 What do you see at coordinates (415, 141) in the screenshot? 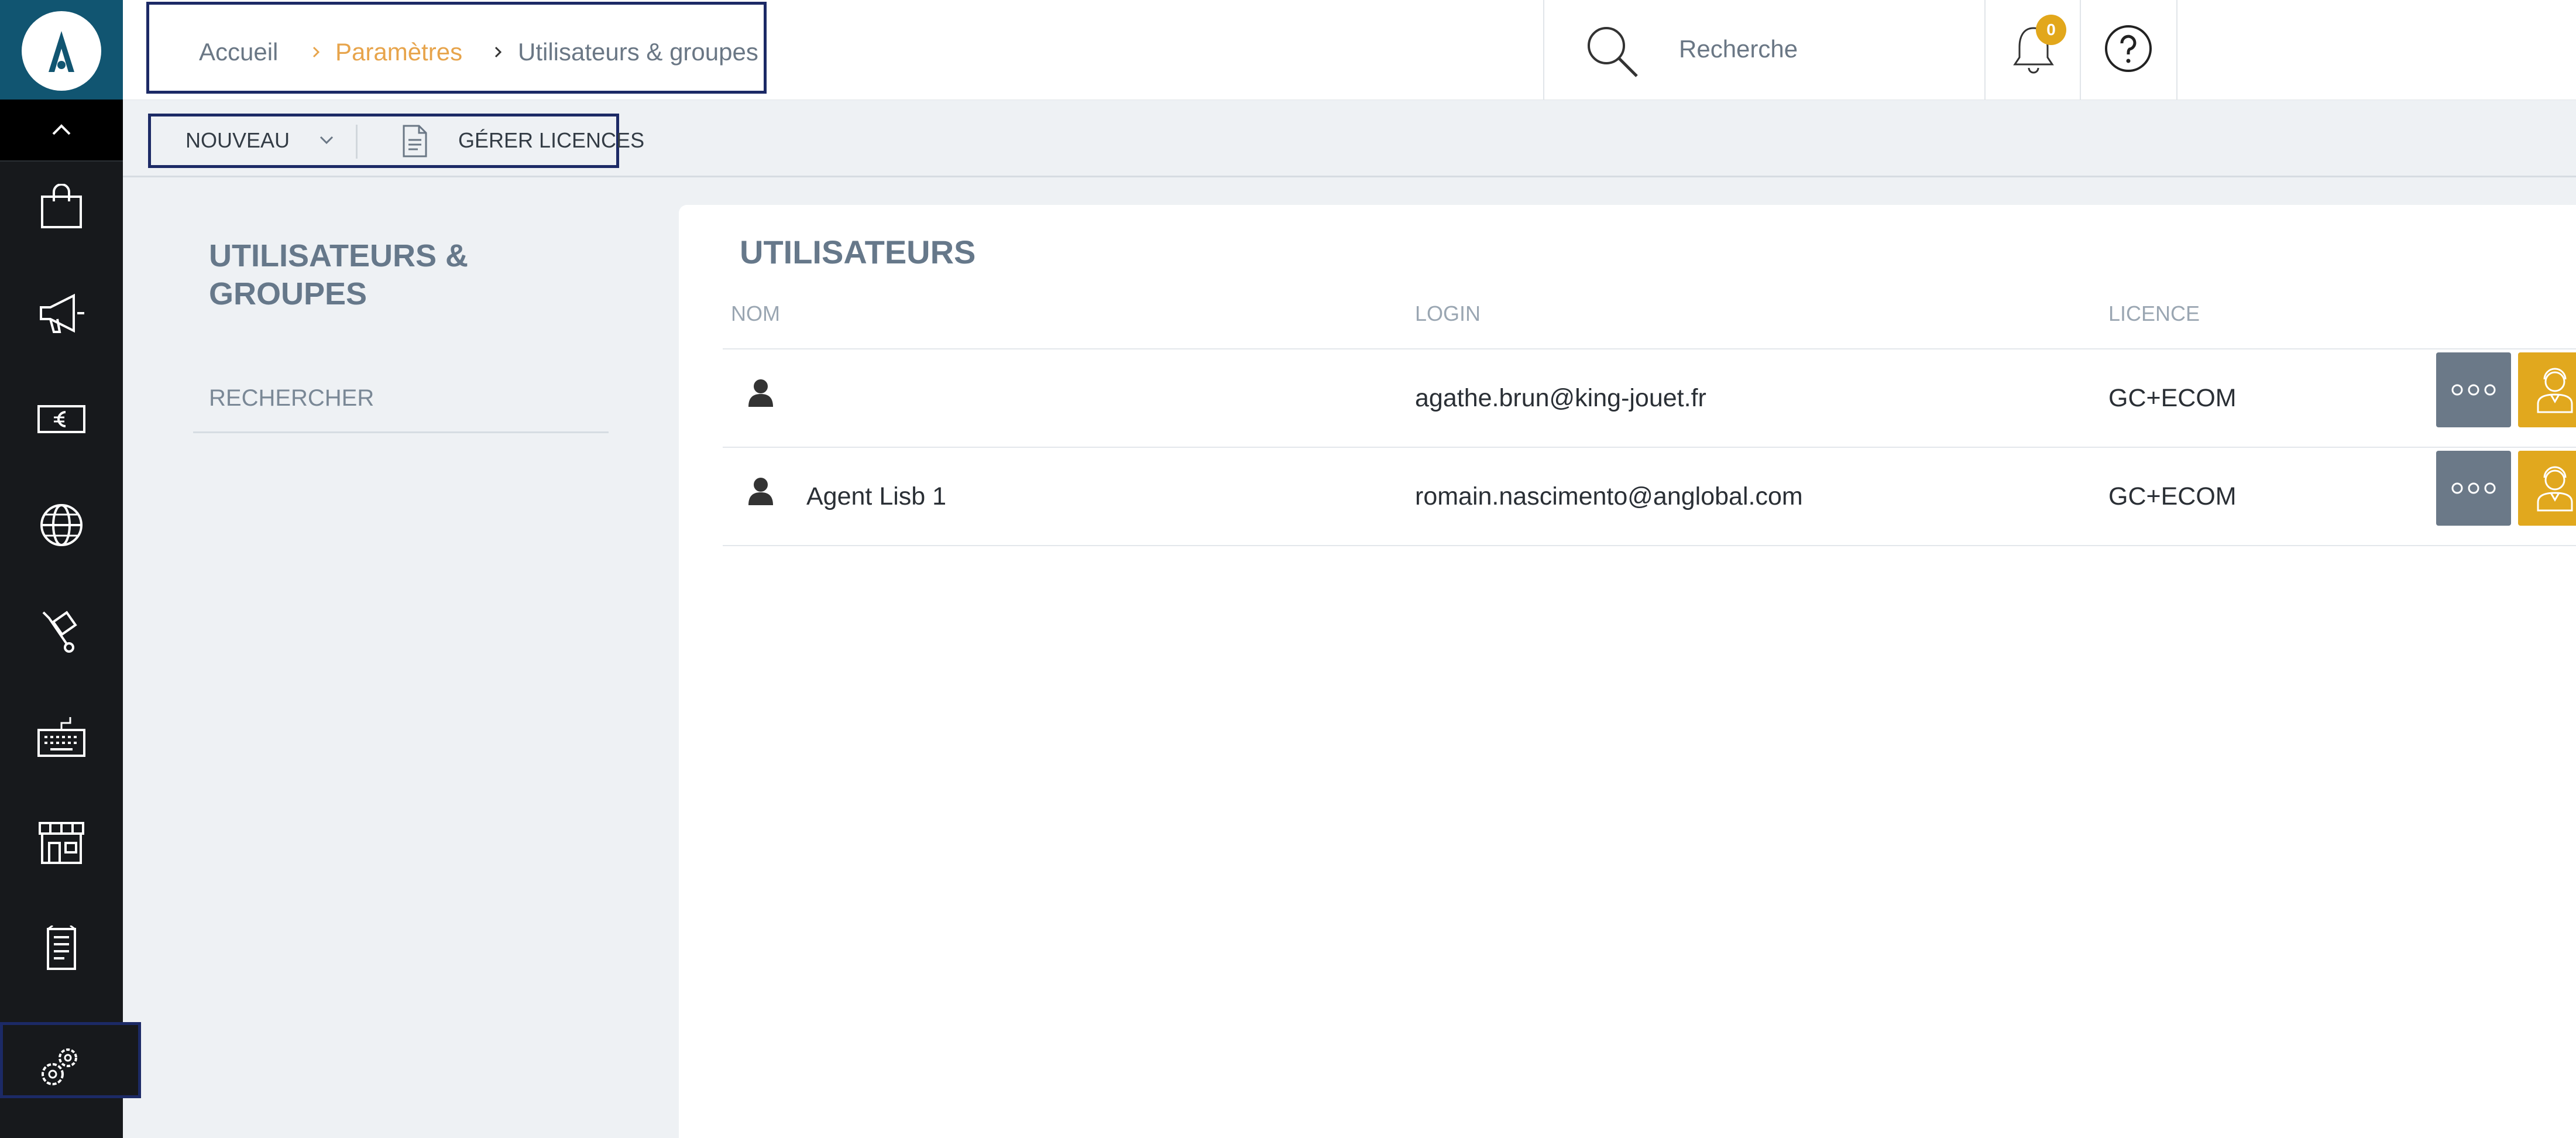
I see `document-icon` at bounding box center [415, 141].